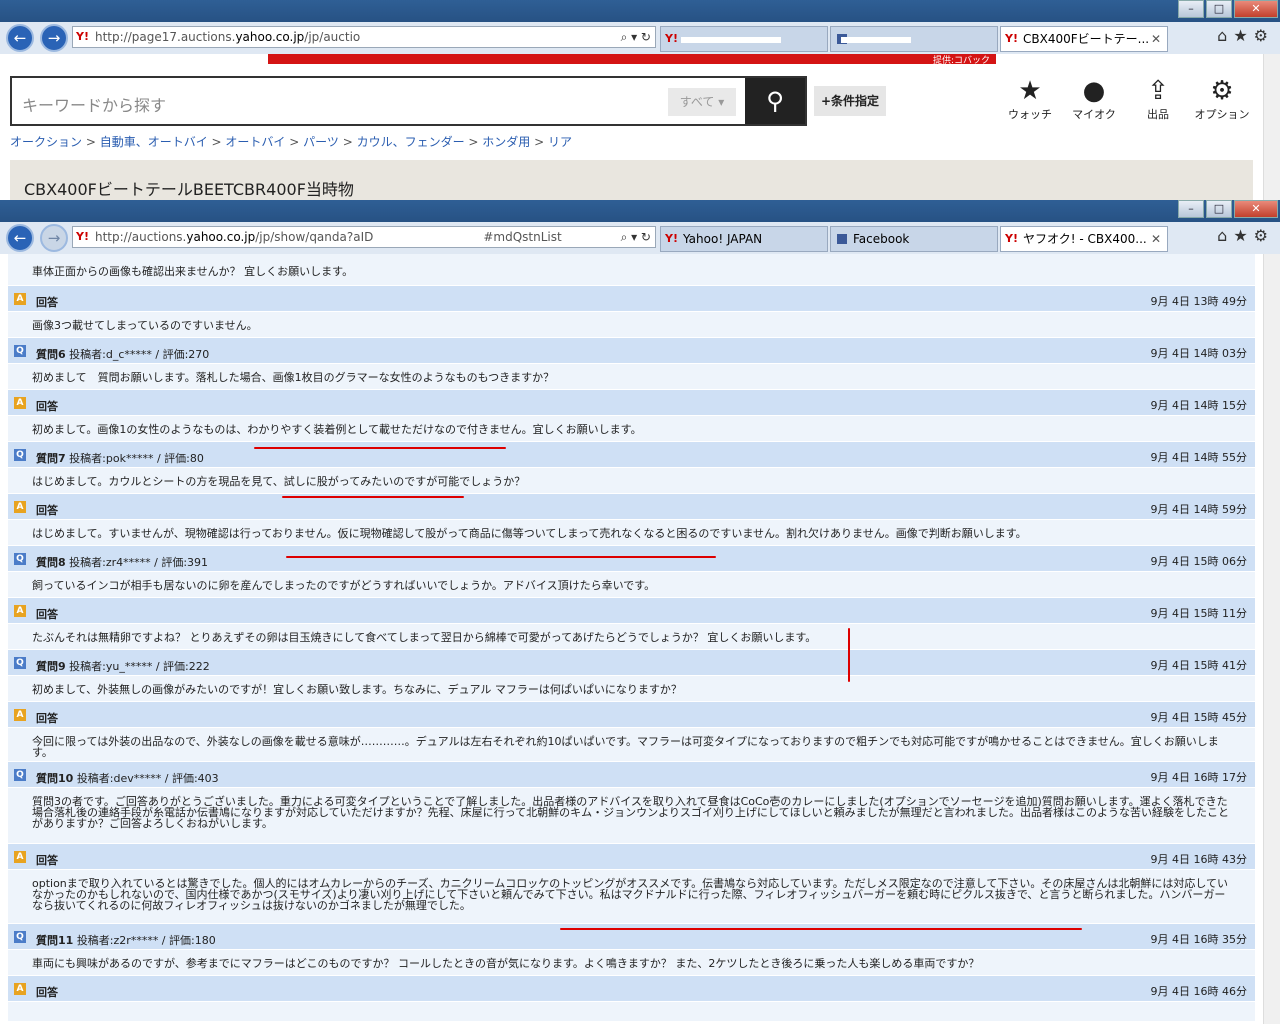  Describe the element at coordinates (321, 142) in the screenshot. I see `breadcrumb-item: パーツ` at that location.